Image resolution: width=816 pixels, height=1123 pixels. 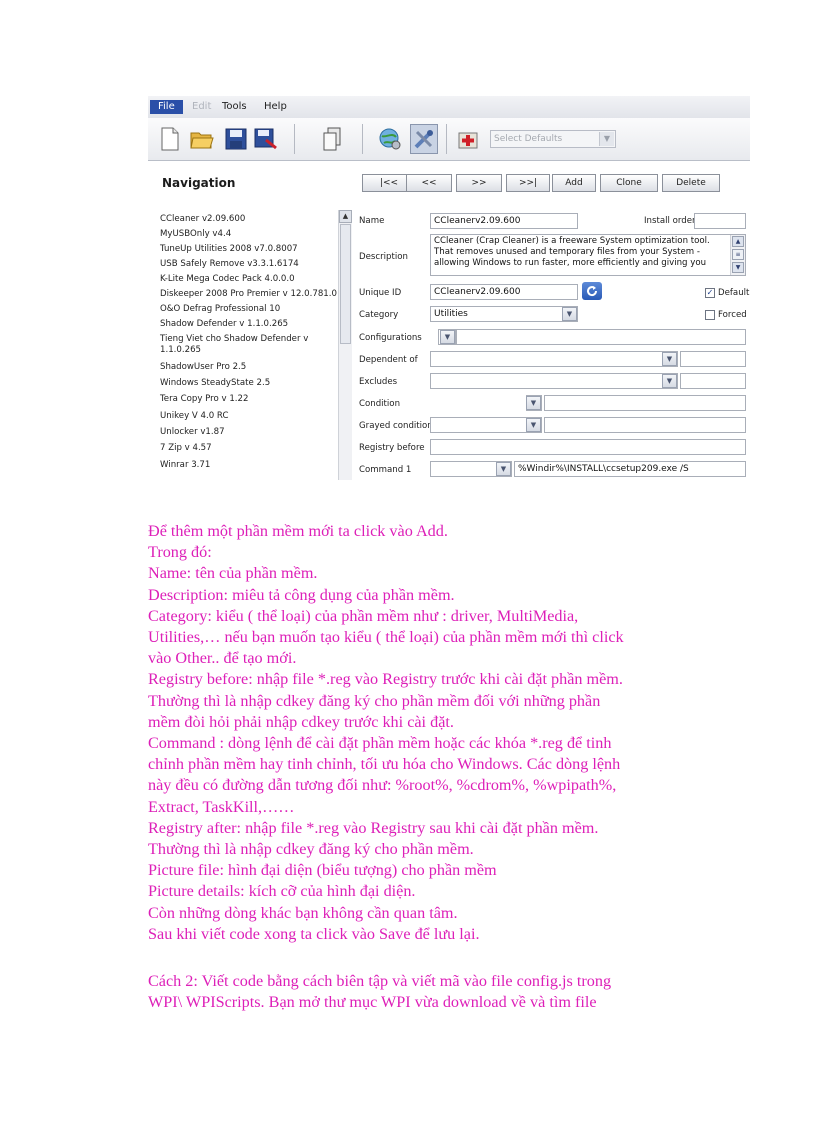 What do you see at coordinates (710, 315) in the screenshot?
I see `forced-checkbox` at bounding box center [710, 315].